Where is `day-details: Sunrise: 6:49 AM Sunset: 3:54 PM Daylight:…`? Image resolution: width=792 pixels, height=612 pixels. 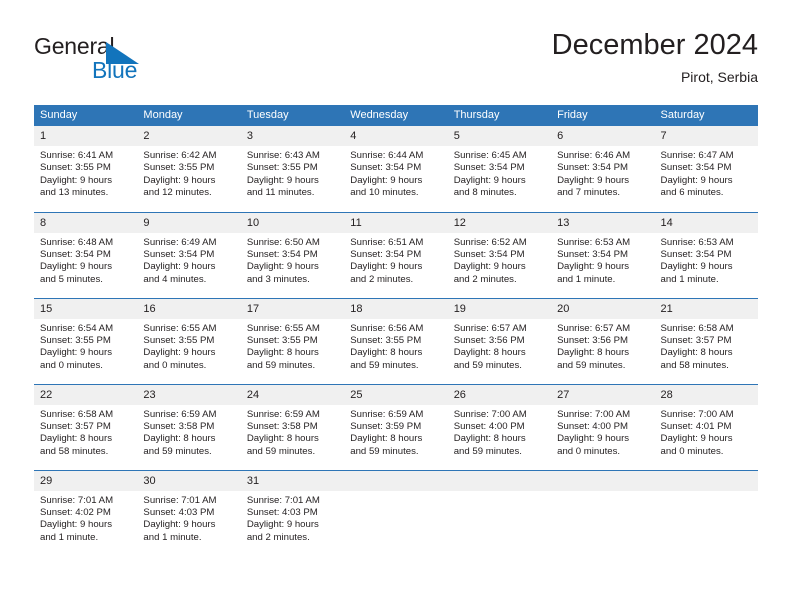
day-details: Sunrise: 6:49 AM Sunset: 3:54 PM Daylight:… is located at coordinates (188, 260).